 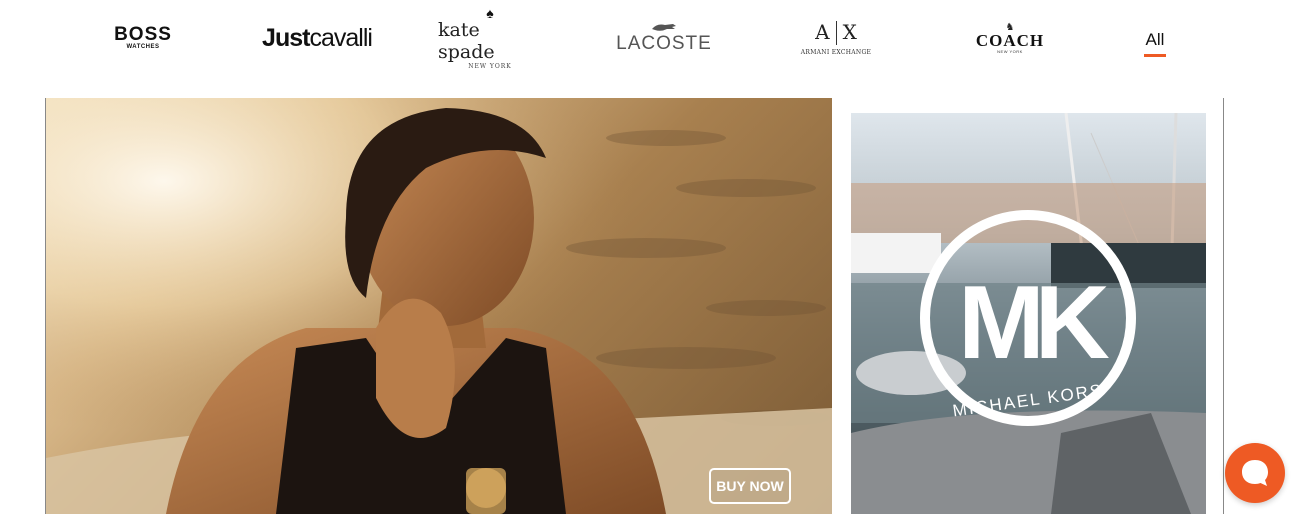 What do you see at coordinates (836, 53) in the screenshot?
I see `brand-armani-exchange-sub-text: ARMANI EXCHANGE` at bounding box center [836, 53].